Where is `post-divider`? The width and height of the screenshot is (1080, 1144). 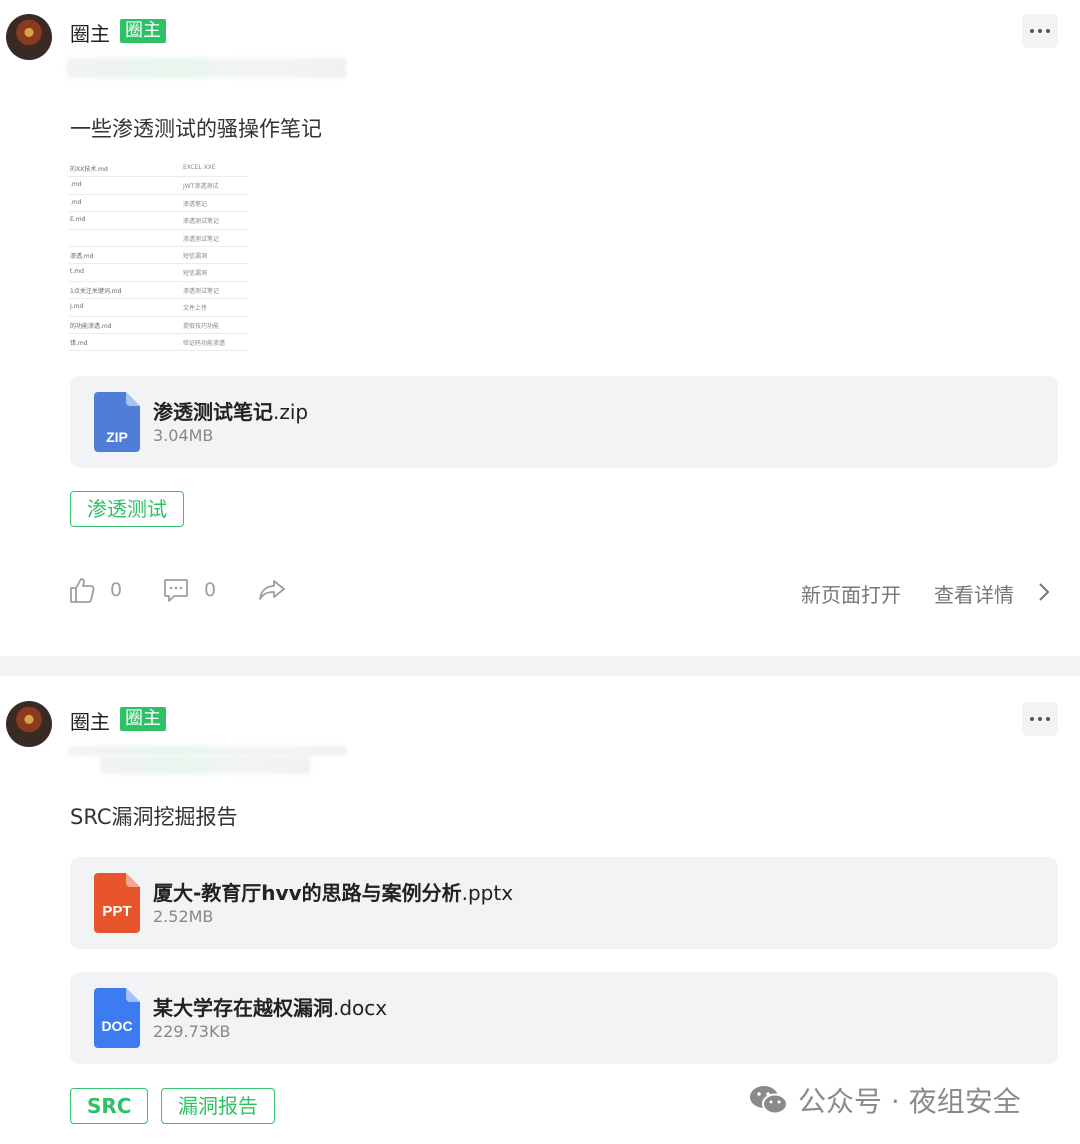 post-divider is located at coordinates (540, 666).